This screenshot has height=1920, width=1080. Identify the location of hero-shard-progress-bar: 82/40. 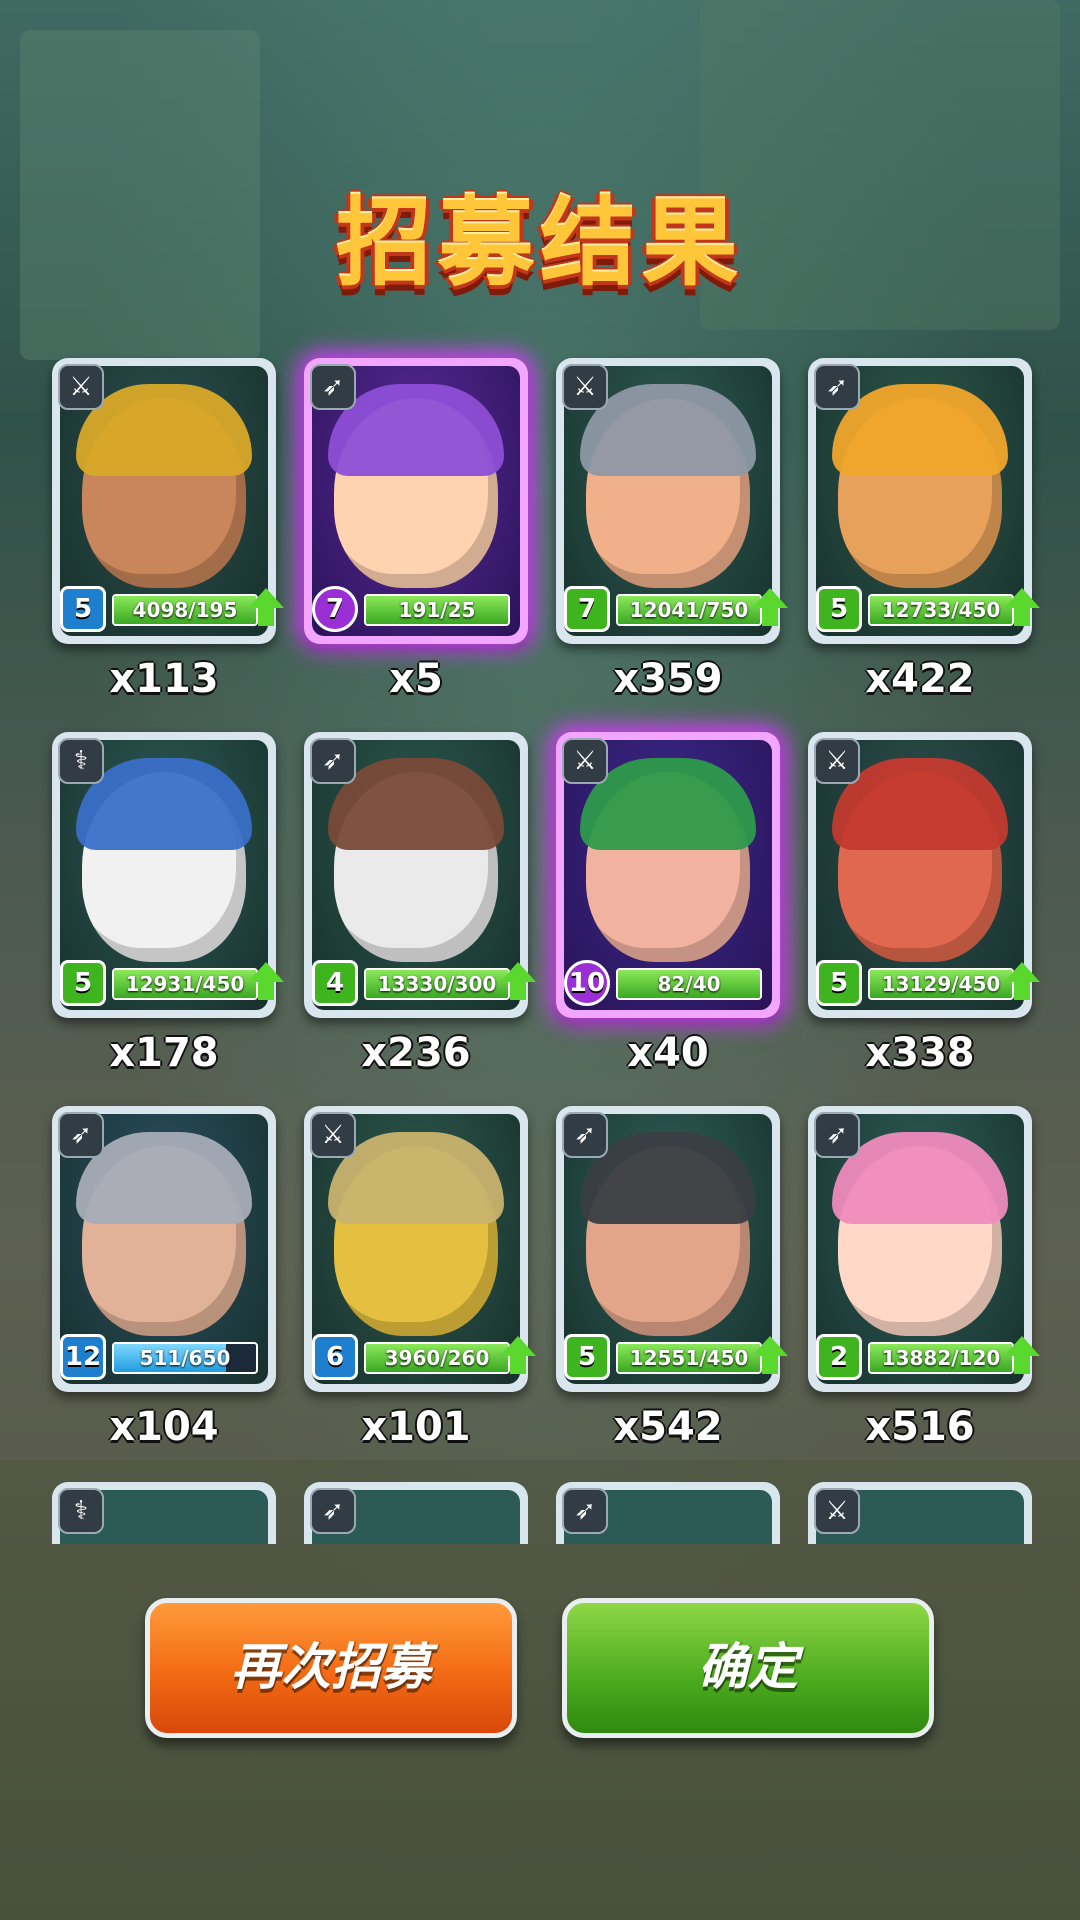
(689, 984).